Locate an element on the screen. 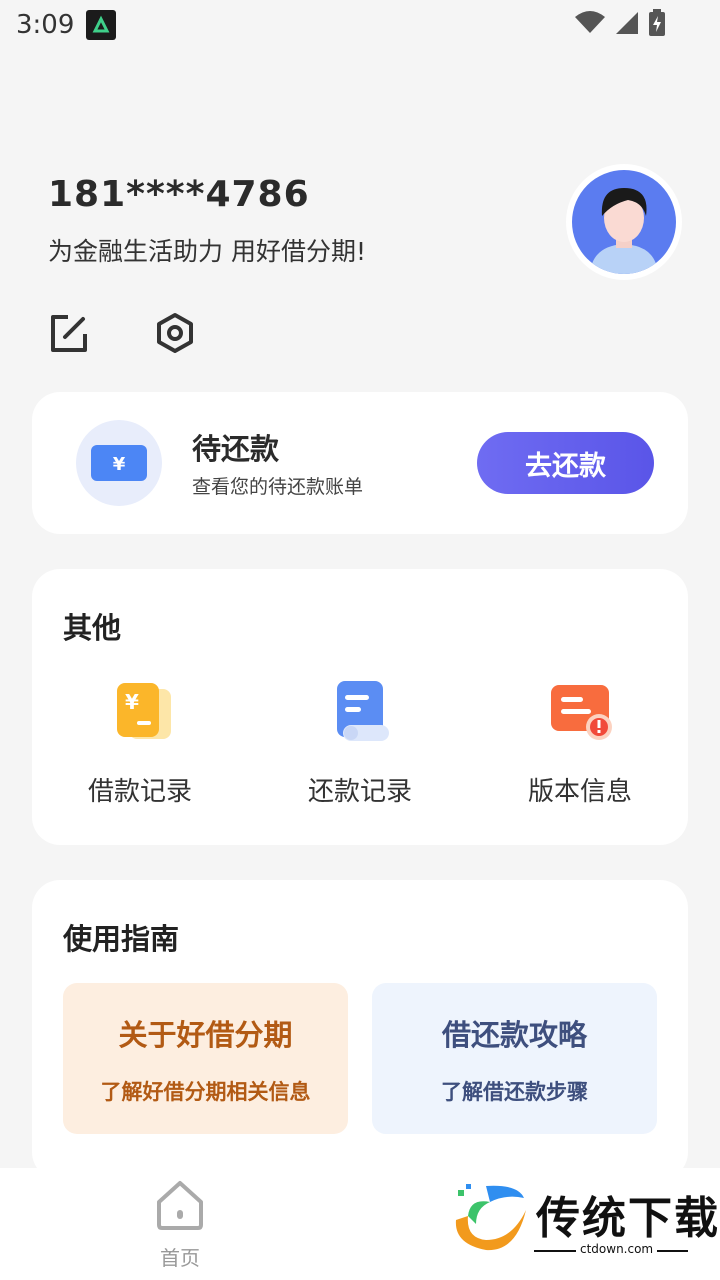  go-repay-button: 去还款 is located at coordinates (565, 463).